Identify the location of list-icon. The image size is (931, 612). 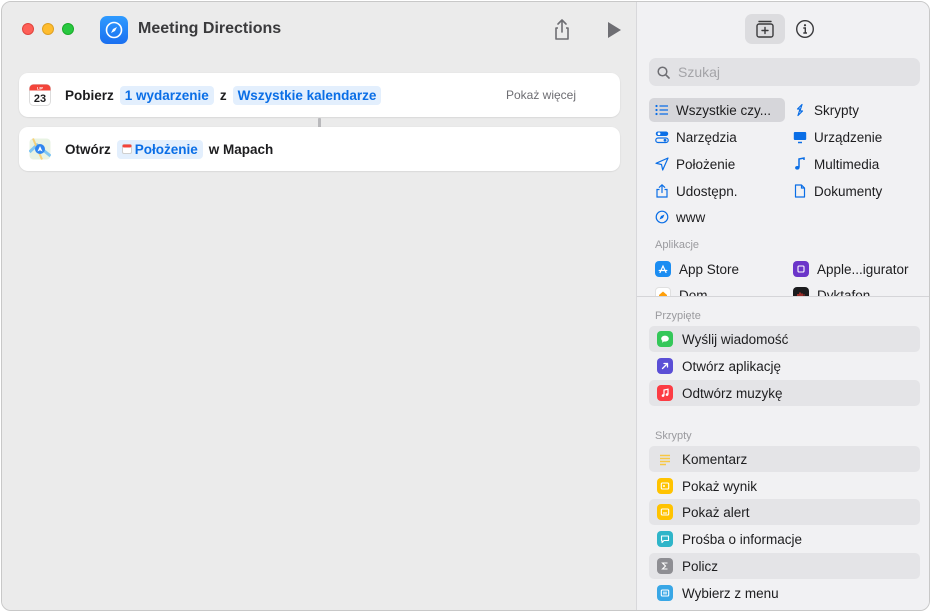
(661, 110).